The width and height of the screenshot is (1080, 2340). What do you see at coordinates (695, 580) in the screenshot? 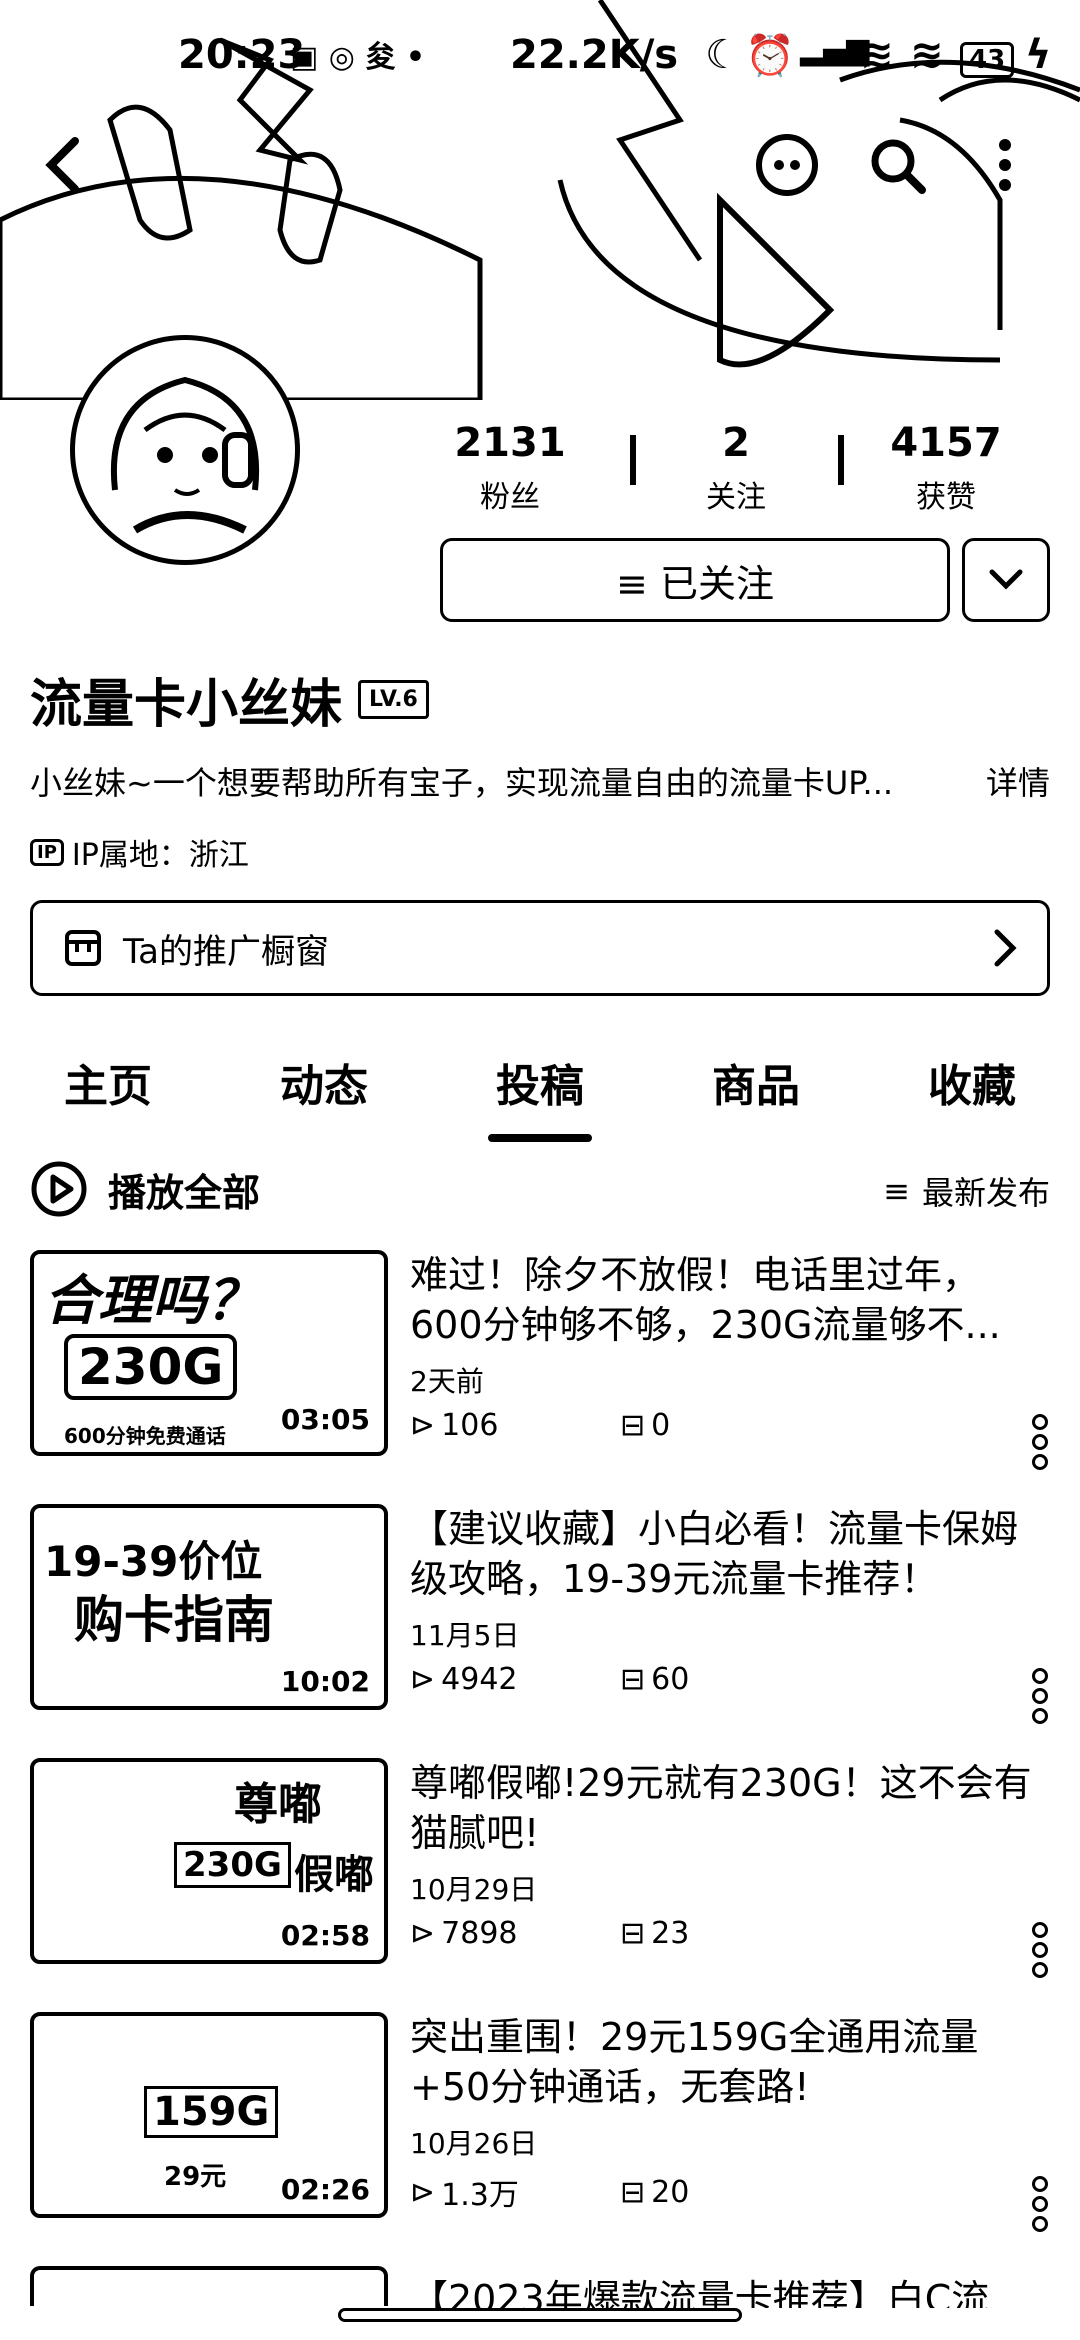
I see `followed-button: ≡ 已关注` at bounding box center [695, 580].